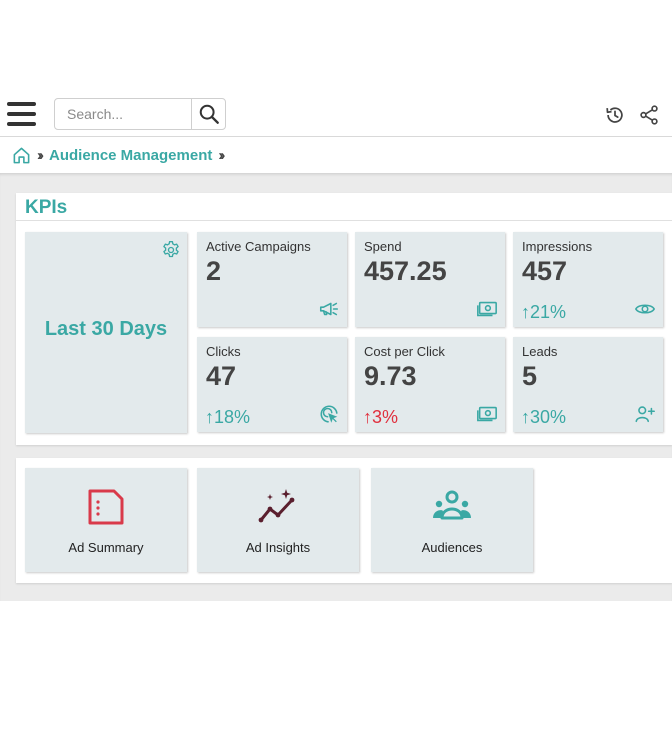 The image size is (672, 738). What do you see at coordinates (588, 384) in the screenshot?
I see `kpi-card-leads: Leads 5 ↑30%` at bounding box center [588, 384].